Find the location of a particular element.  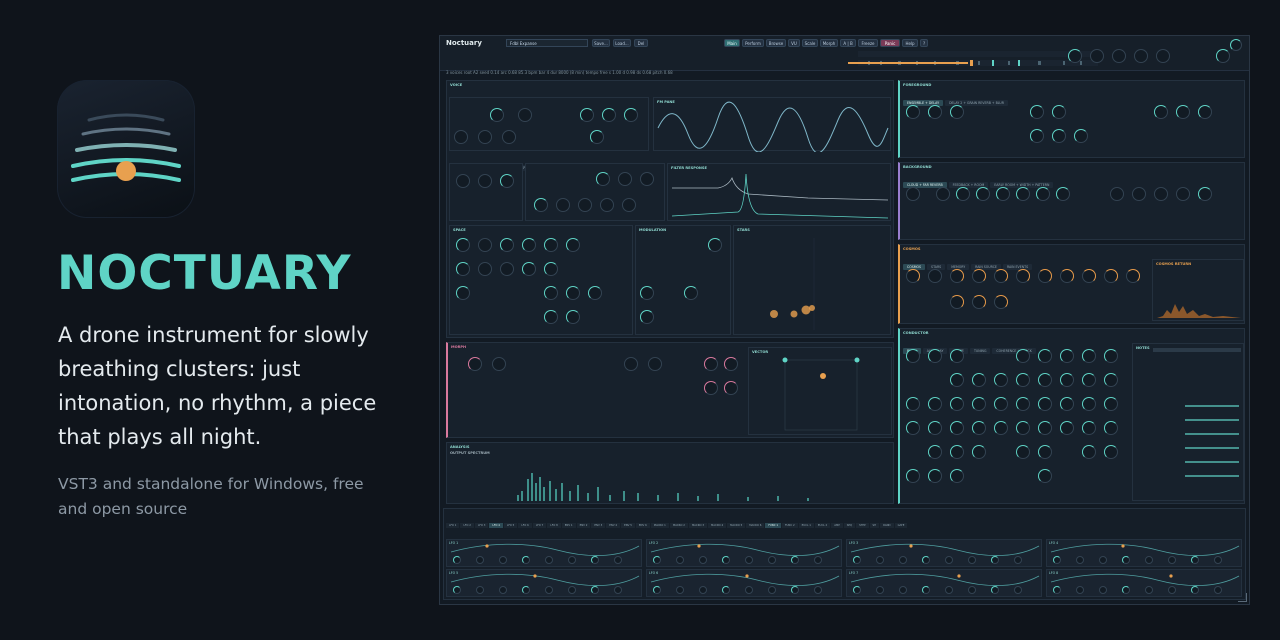

mod-tab-17: MACRO 3 is located at coordinates (698, 525).